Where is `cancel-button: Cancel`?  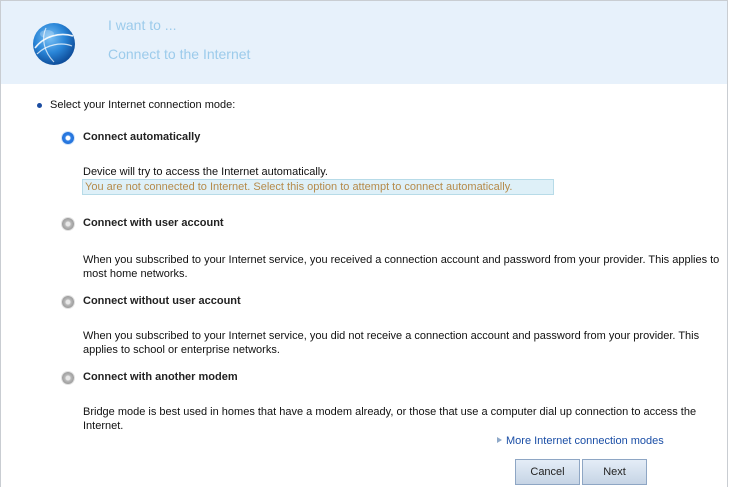
cancel-button: Cancel is located at coordinates (547, 472).